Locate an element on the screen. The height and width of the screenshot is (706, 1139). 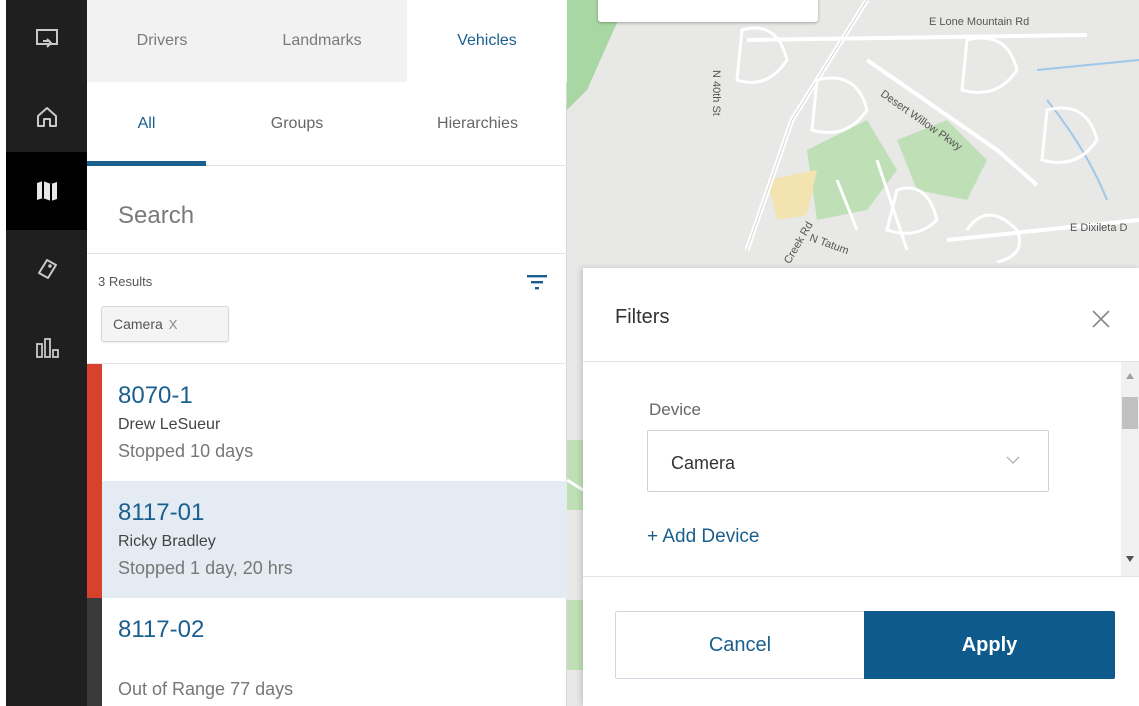
close-icon is located at coordinates (1101, 319).